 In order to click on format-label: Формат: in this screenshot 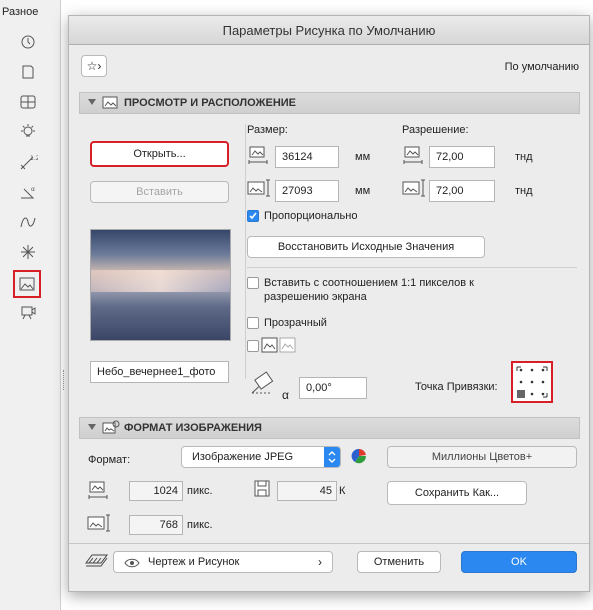, I will do `click(109, 460)`.